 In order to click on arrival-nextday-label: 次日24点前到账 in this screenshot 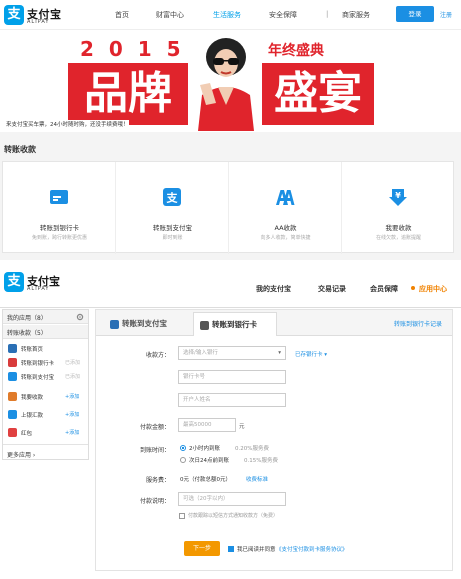, I will do `click(209, 460)`.